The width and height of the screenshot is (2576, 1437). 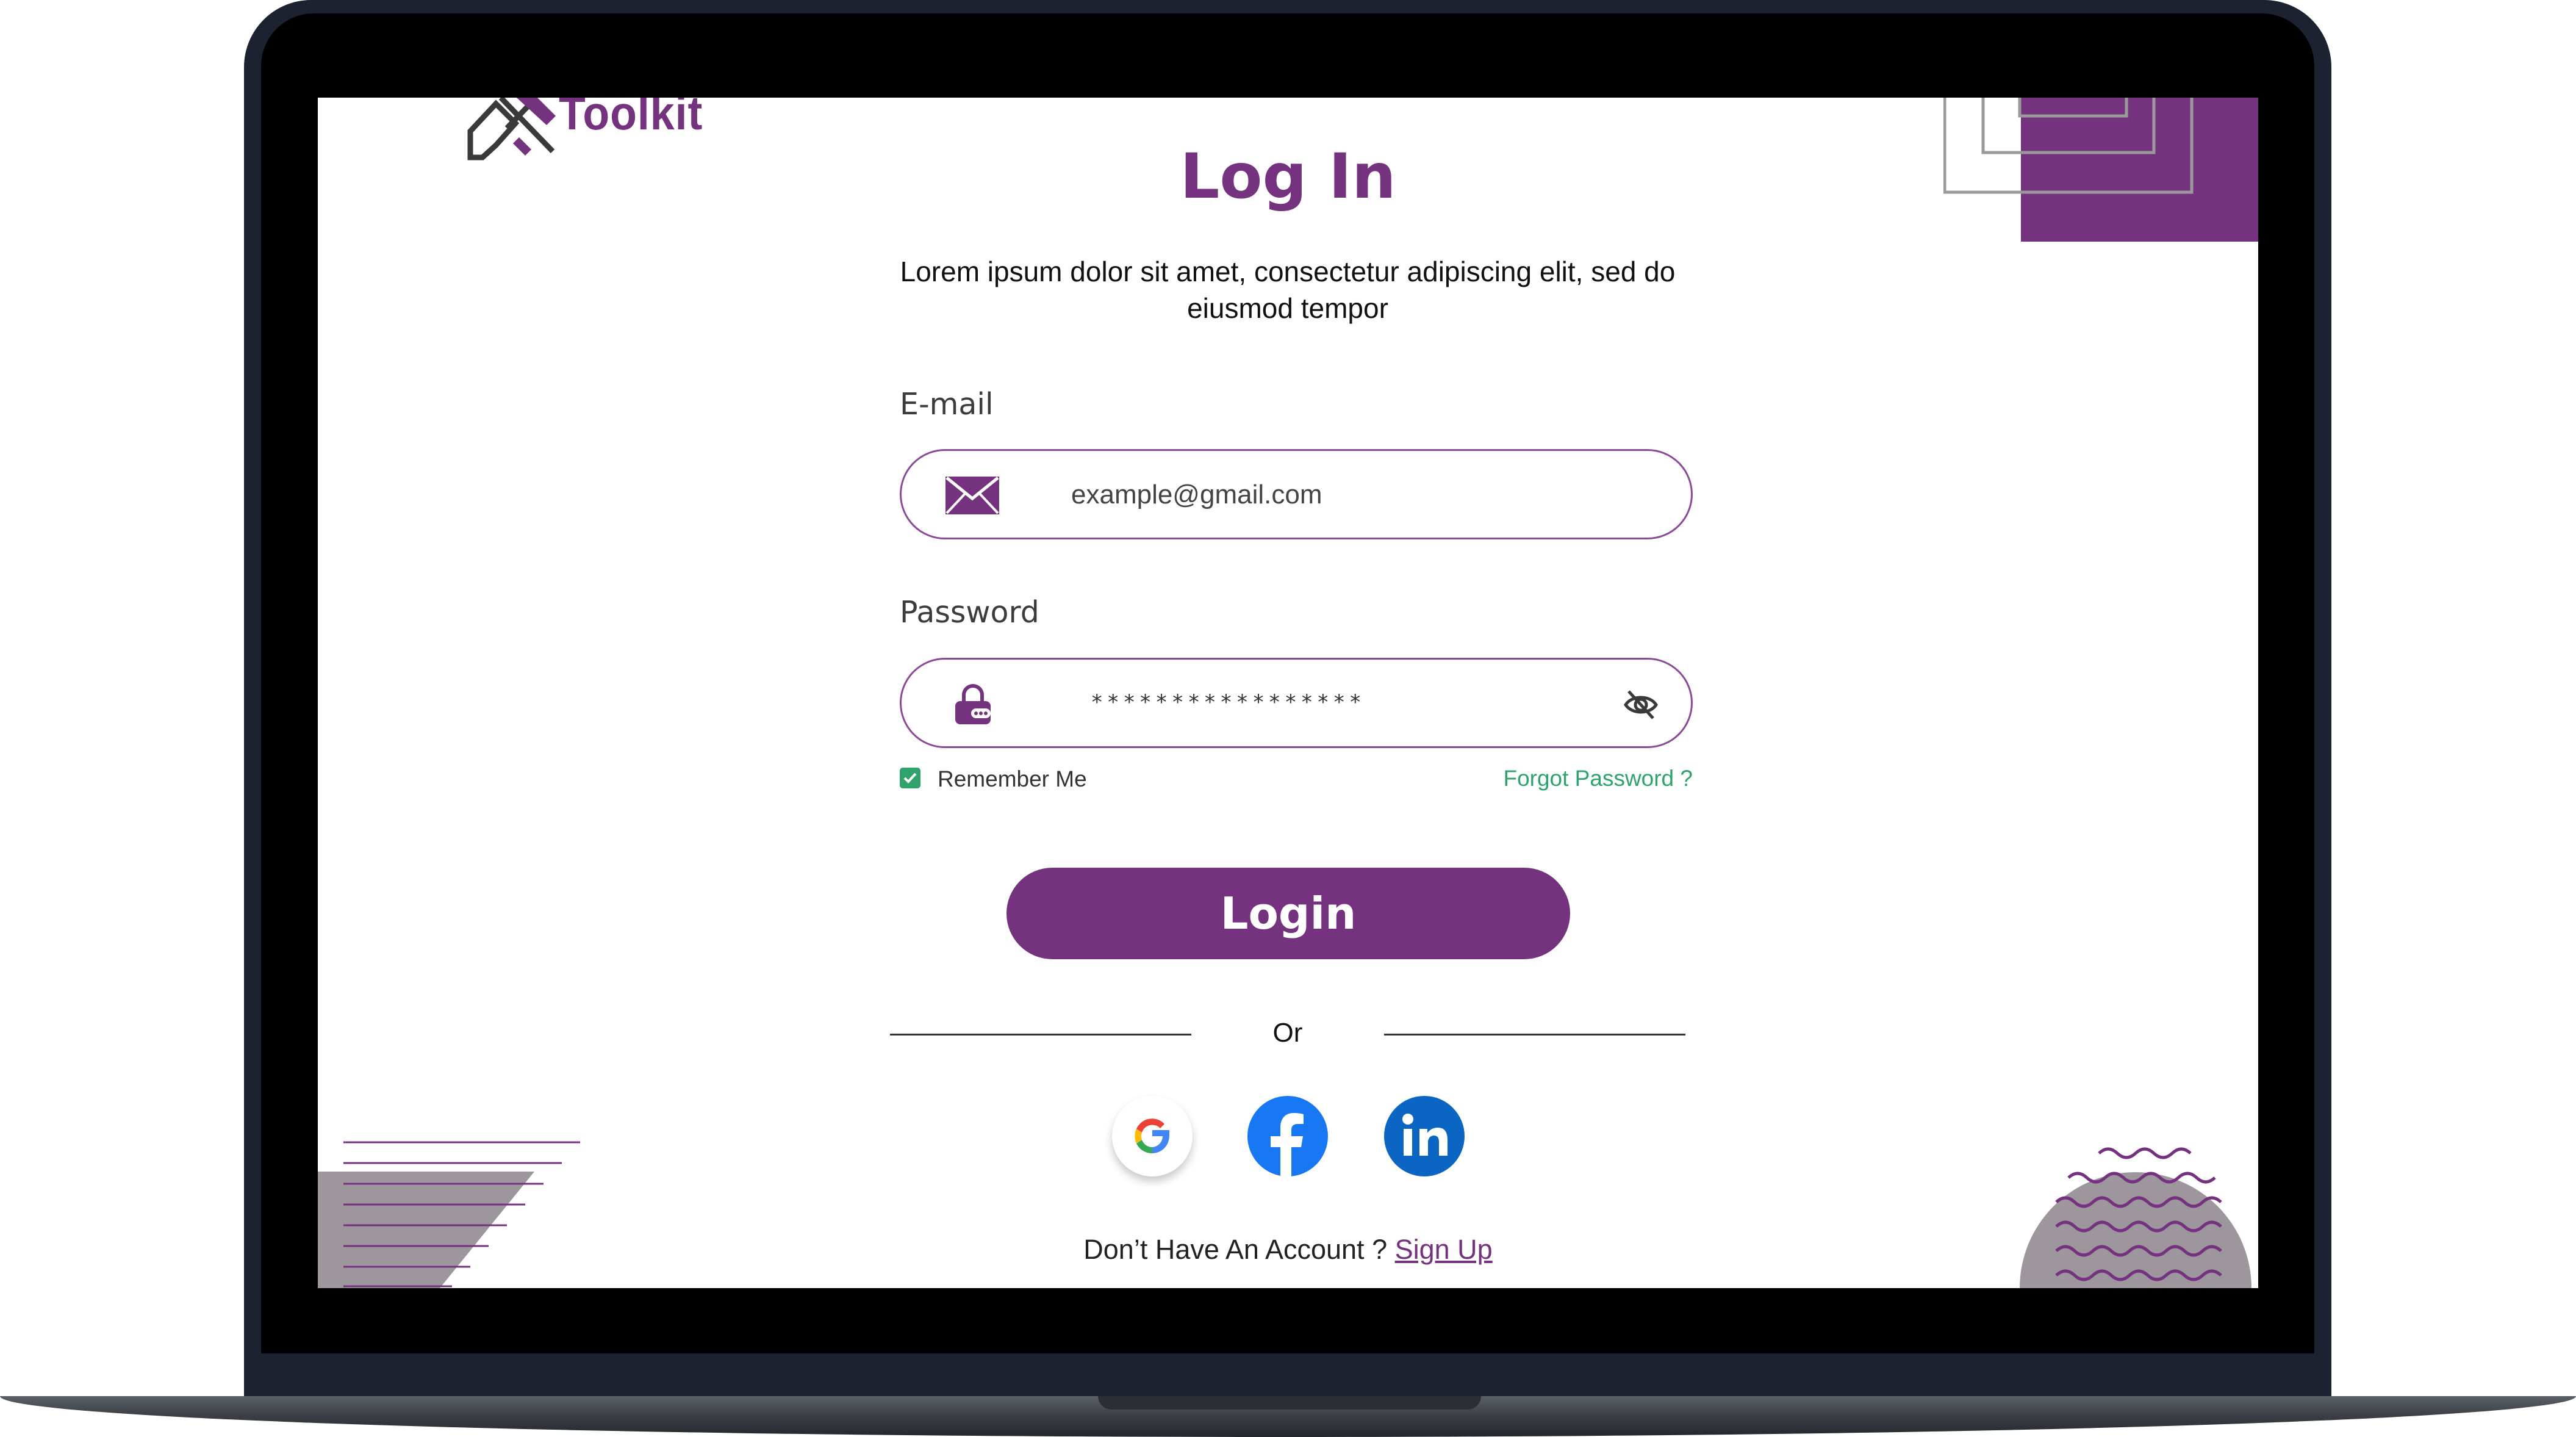 What do you see at coordinates (449, 1214) in the screenshot?
I see `bottom-left-decoration` at bounding box center [449, 1214].